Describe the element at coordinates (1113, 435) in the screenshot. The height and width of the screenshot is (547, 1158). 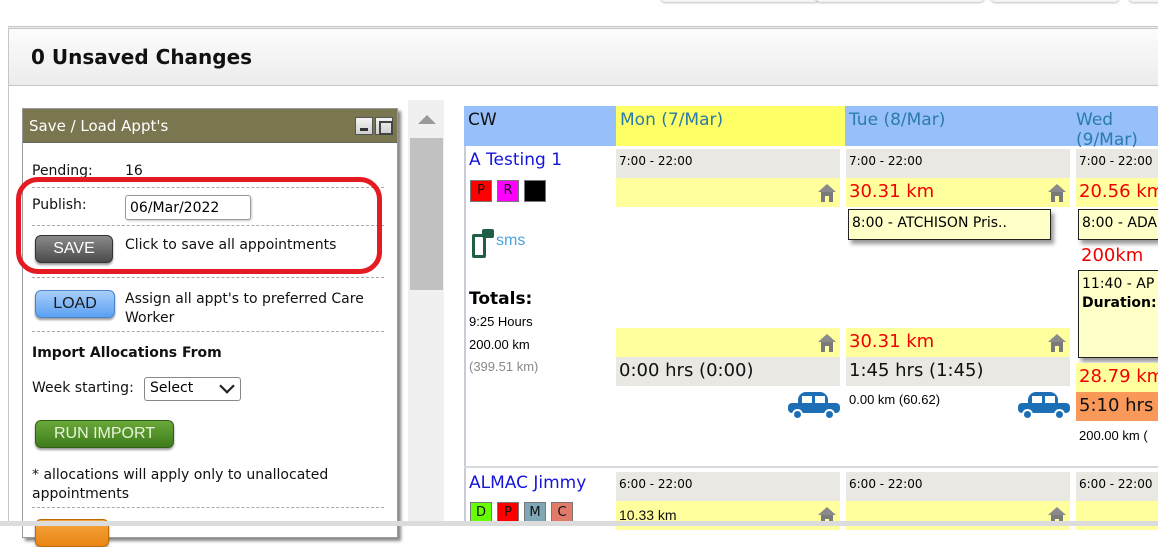
I see `travel-km: 200.00 km (` at that location.